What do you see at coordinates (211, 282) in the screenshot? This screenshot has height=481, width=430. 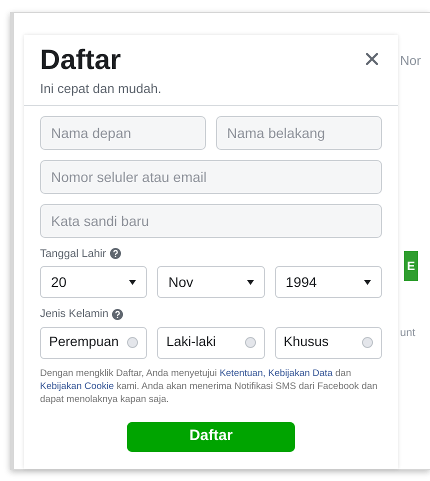 I see `date-dropdown: Nov` at bounding box center [211, 282].